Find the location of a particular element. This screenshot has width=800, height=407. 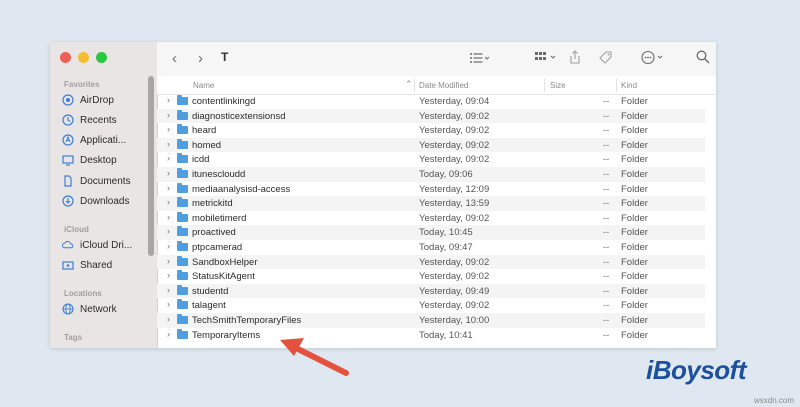

share-icon is located at coordinates (575, 59).